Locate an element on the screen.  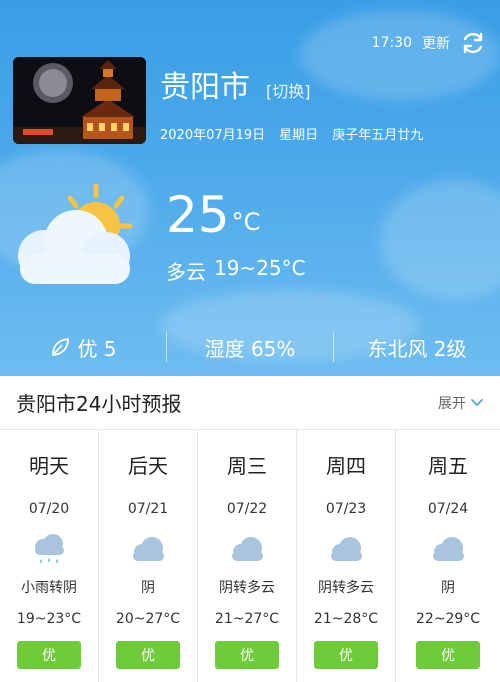
lunar-date: 庚子年五月廿九 is located at coordinates (378, 135).